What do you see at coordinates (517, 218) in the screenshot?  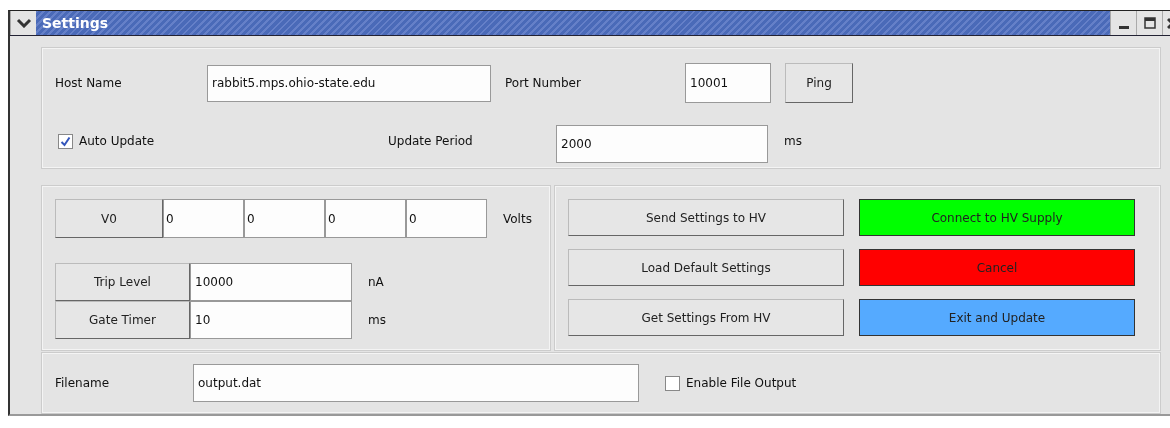 I see `unit-label: Volts` at bounding box center [517, 218].